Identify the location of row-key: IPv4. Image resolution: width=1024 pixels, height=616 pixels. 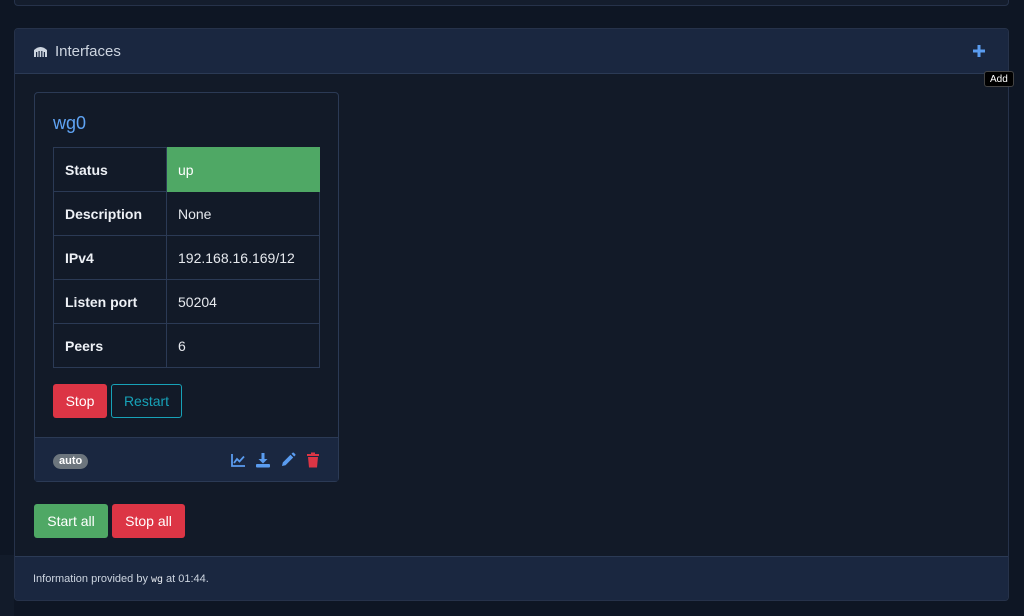
(110, 257).